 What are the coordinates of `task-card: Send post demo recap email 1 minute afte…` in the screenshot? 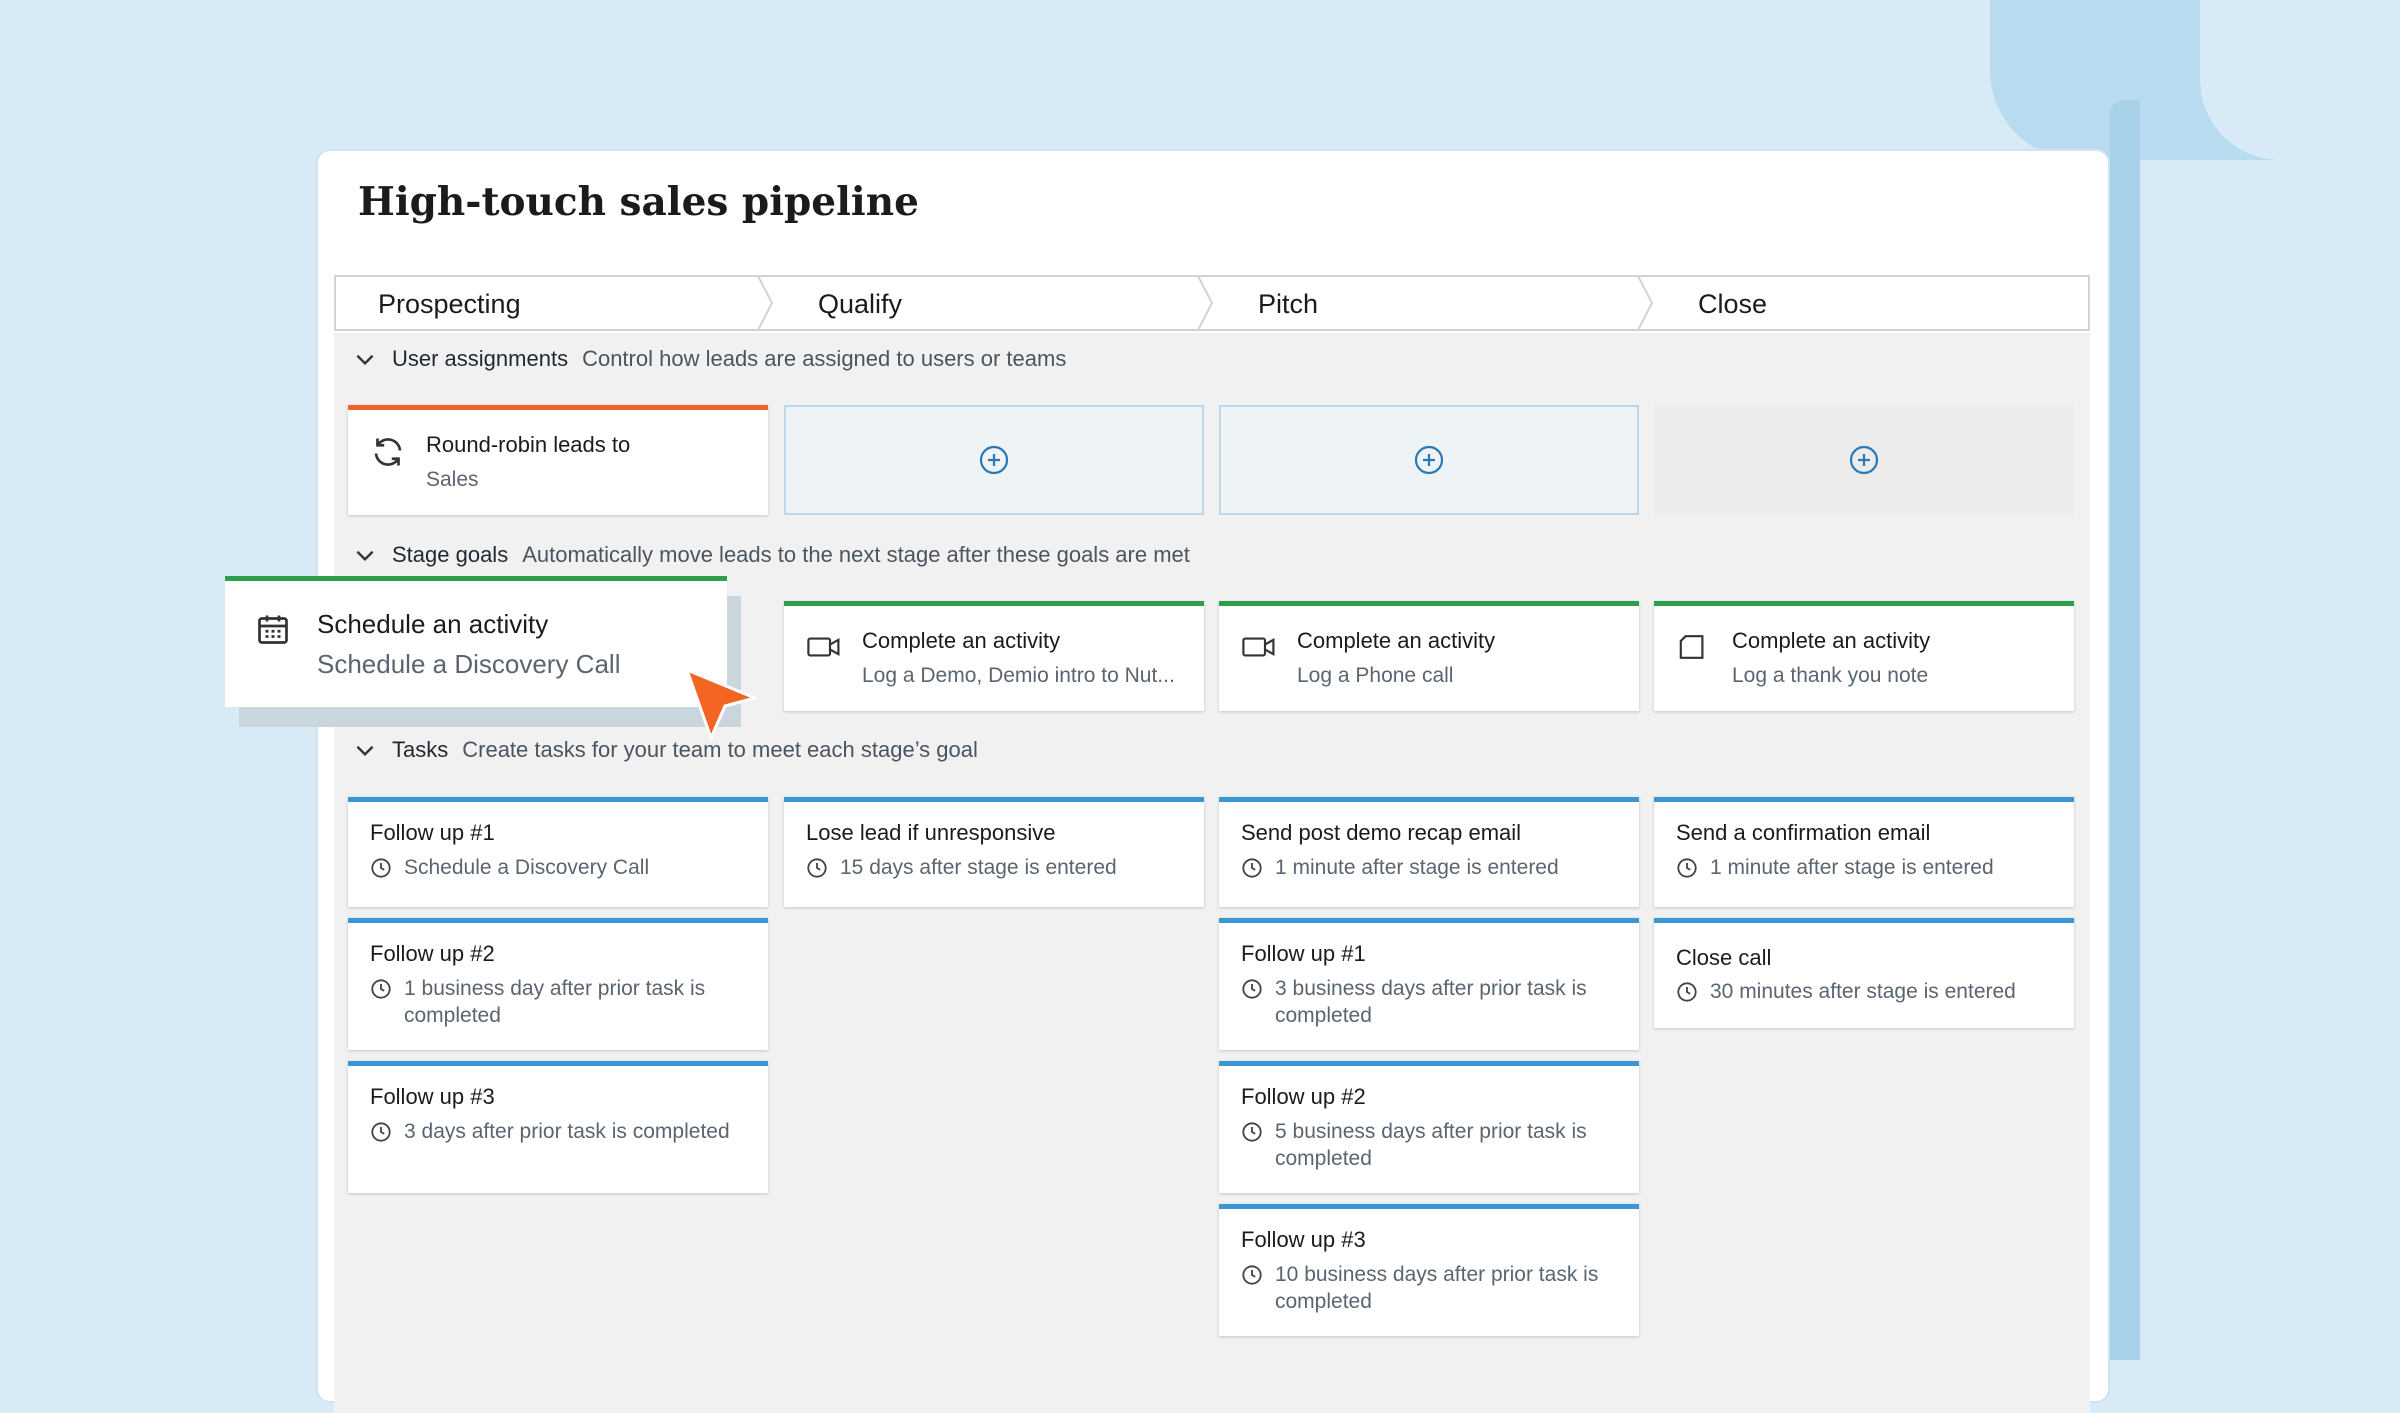 It's located at (1429, 852).